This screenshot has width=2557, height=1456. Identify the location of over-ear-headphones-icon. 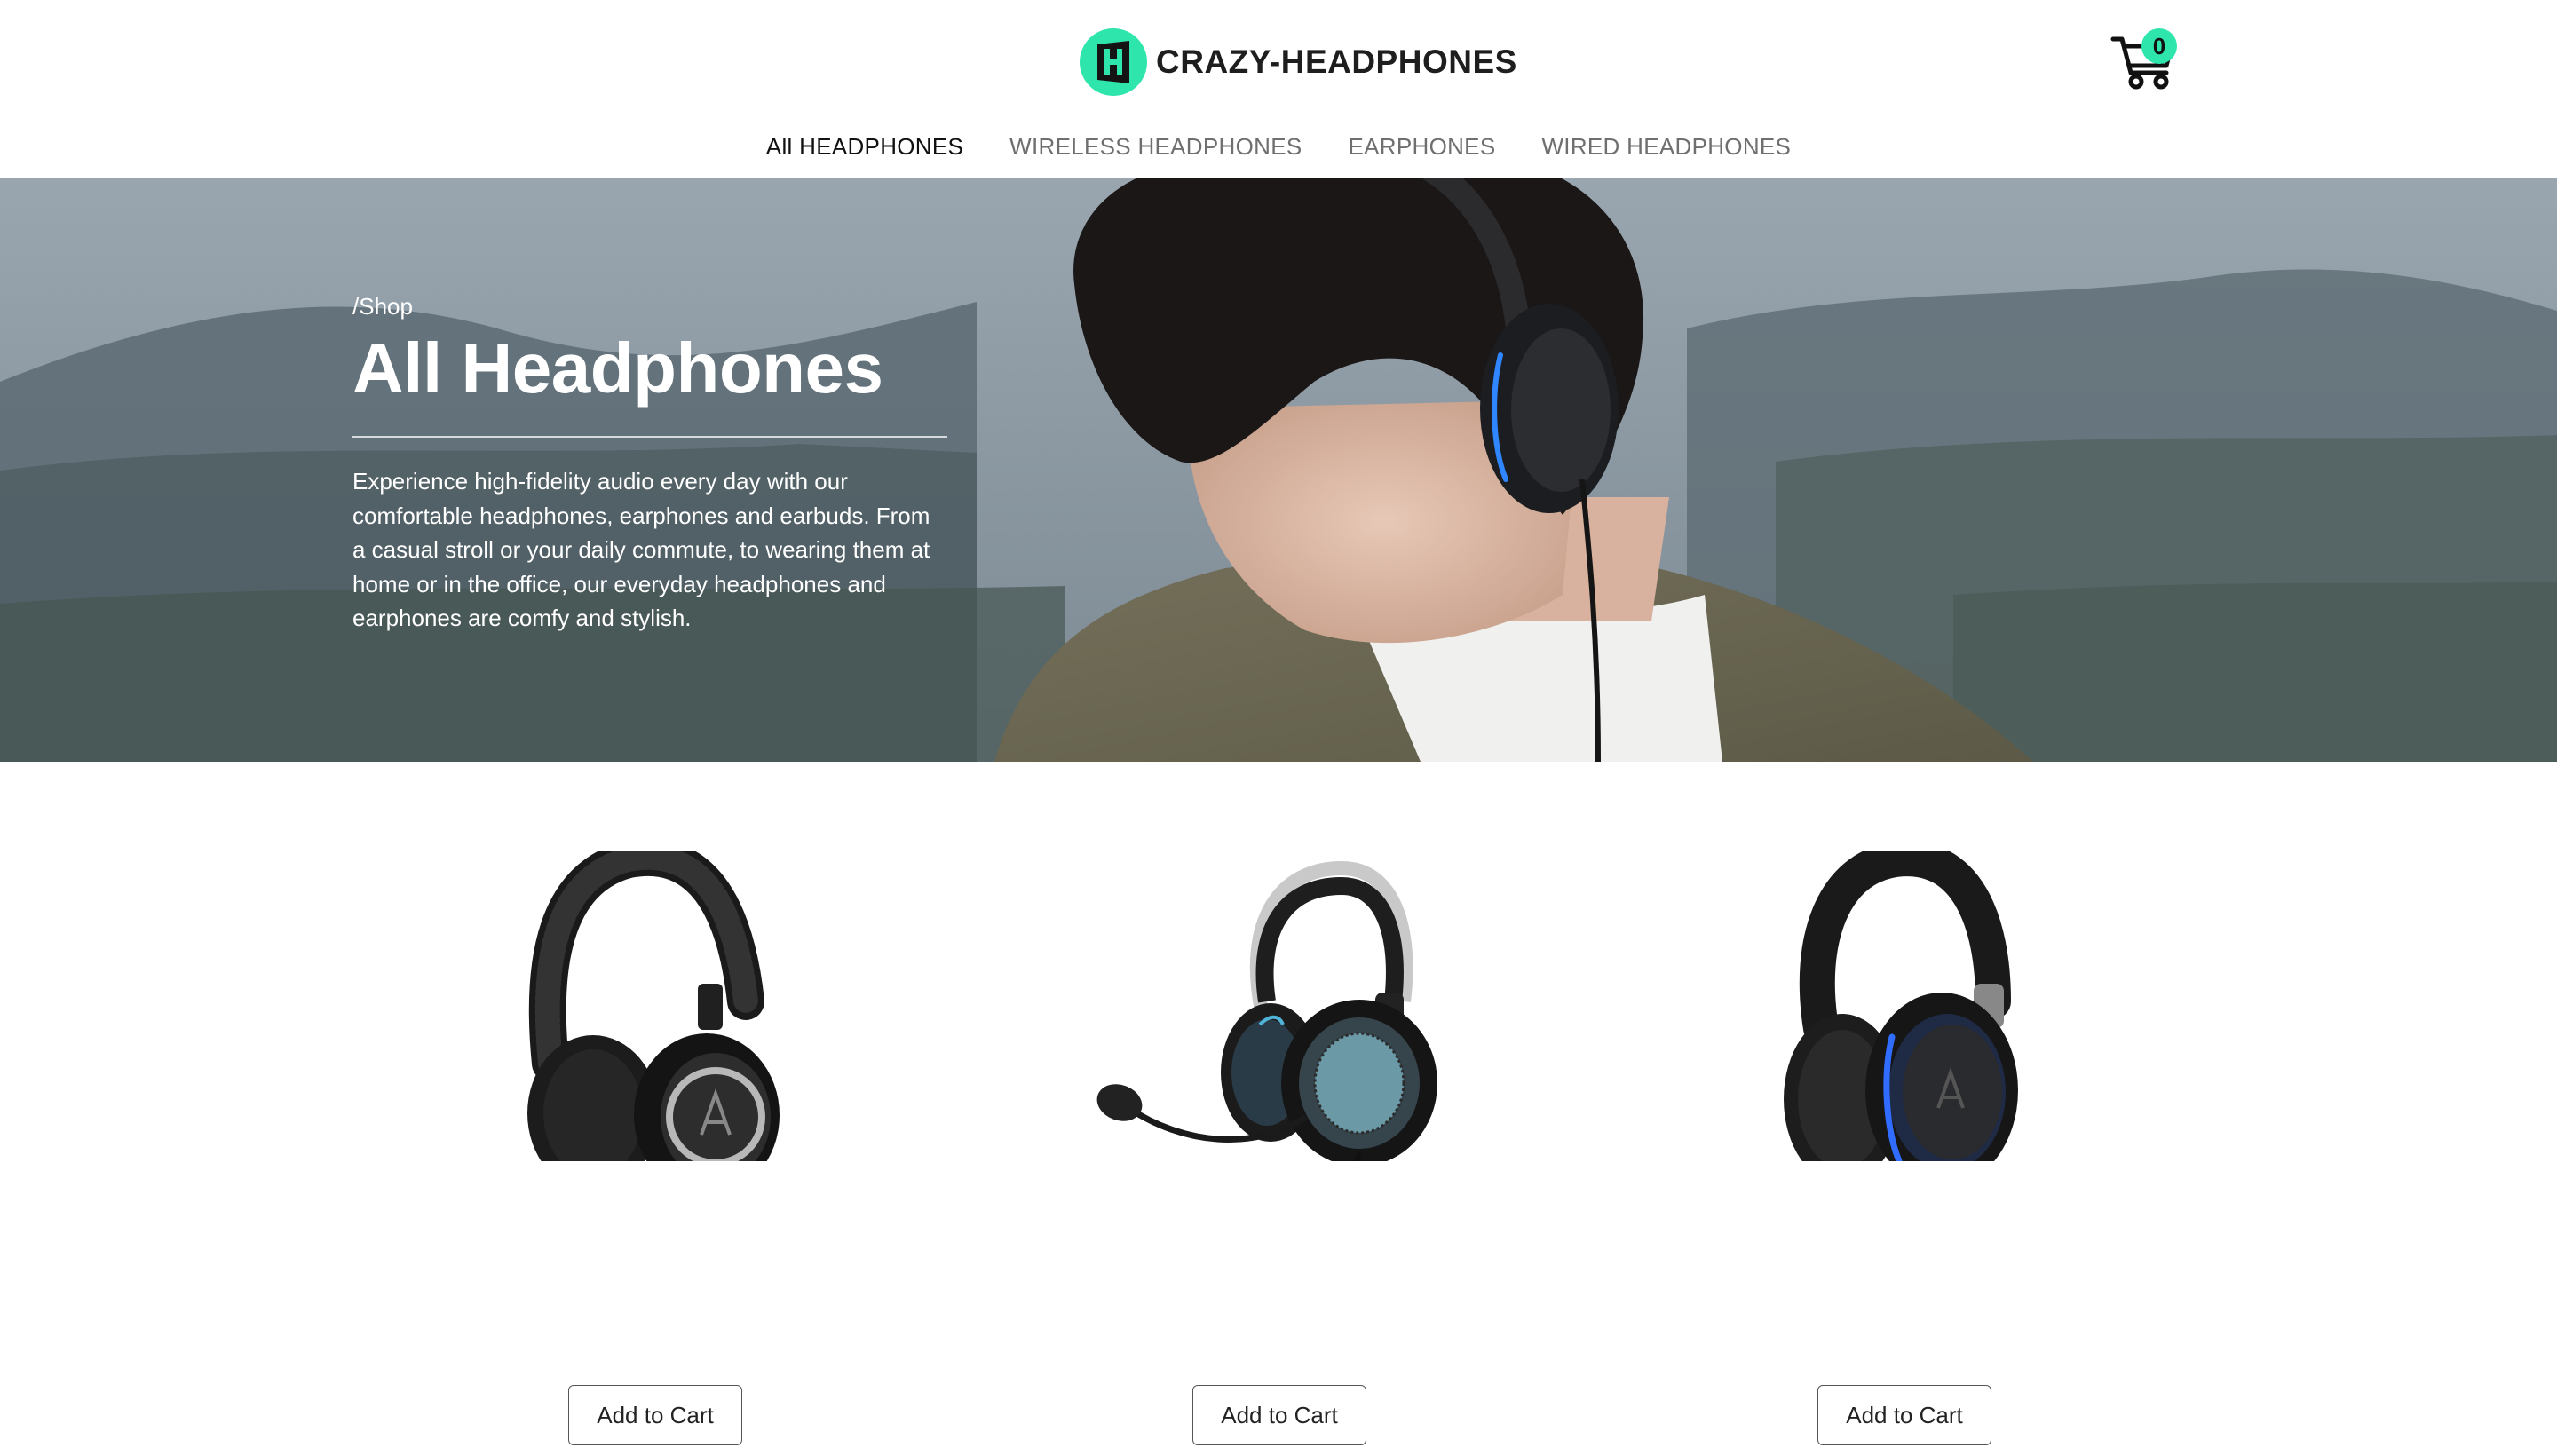
(655, 1006).